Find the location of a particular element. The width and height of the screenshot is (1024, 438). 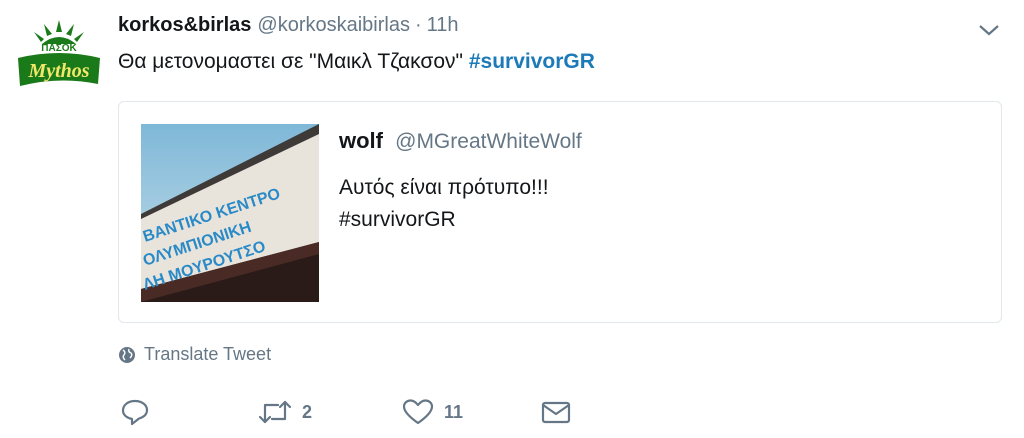

retweet-button: 2 is located at coordinates (285, 412).